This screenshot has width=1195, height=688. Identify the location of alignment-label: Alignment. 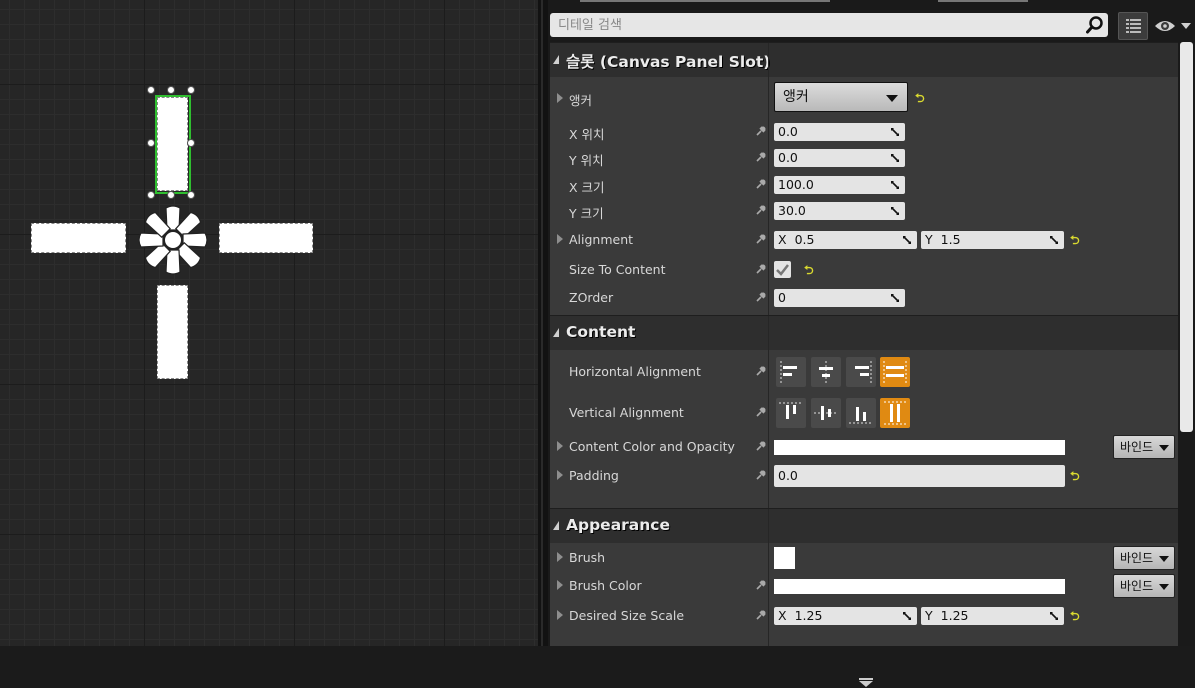
(601, 239).